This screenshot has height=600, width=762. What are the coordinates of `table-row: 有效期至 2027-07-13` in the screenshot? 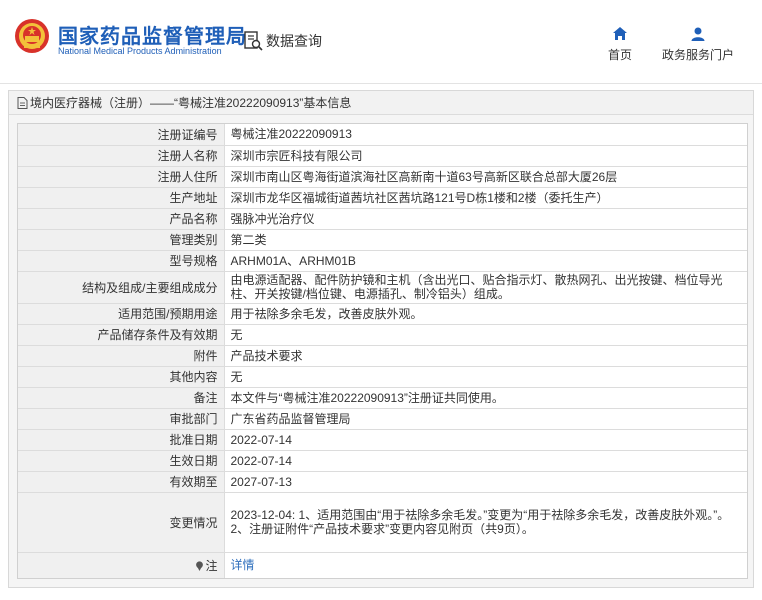 It's located at (382, 482).